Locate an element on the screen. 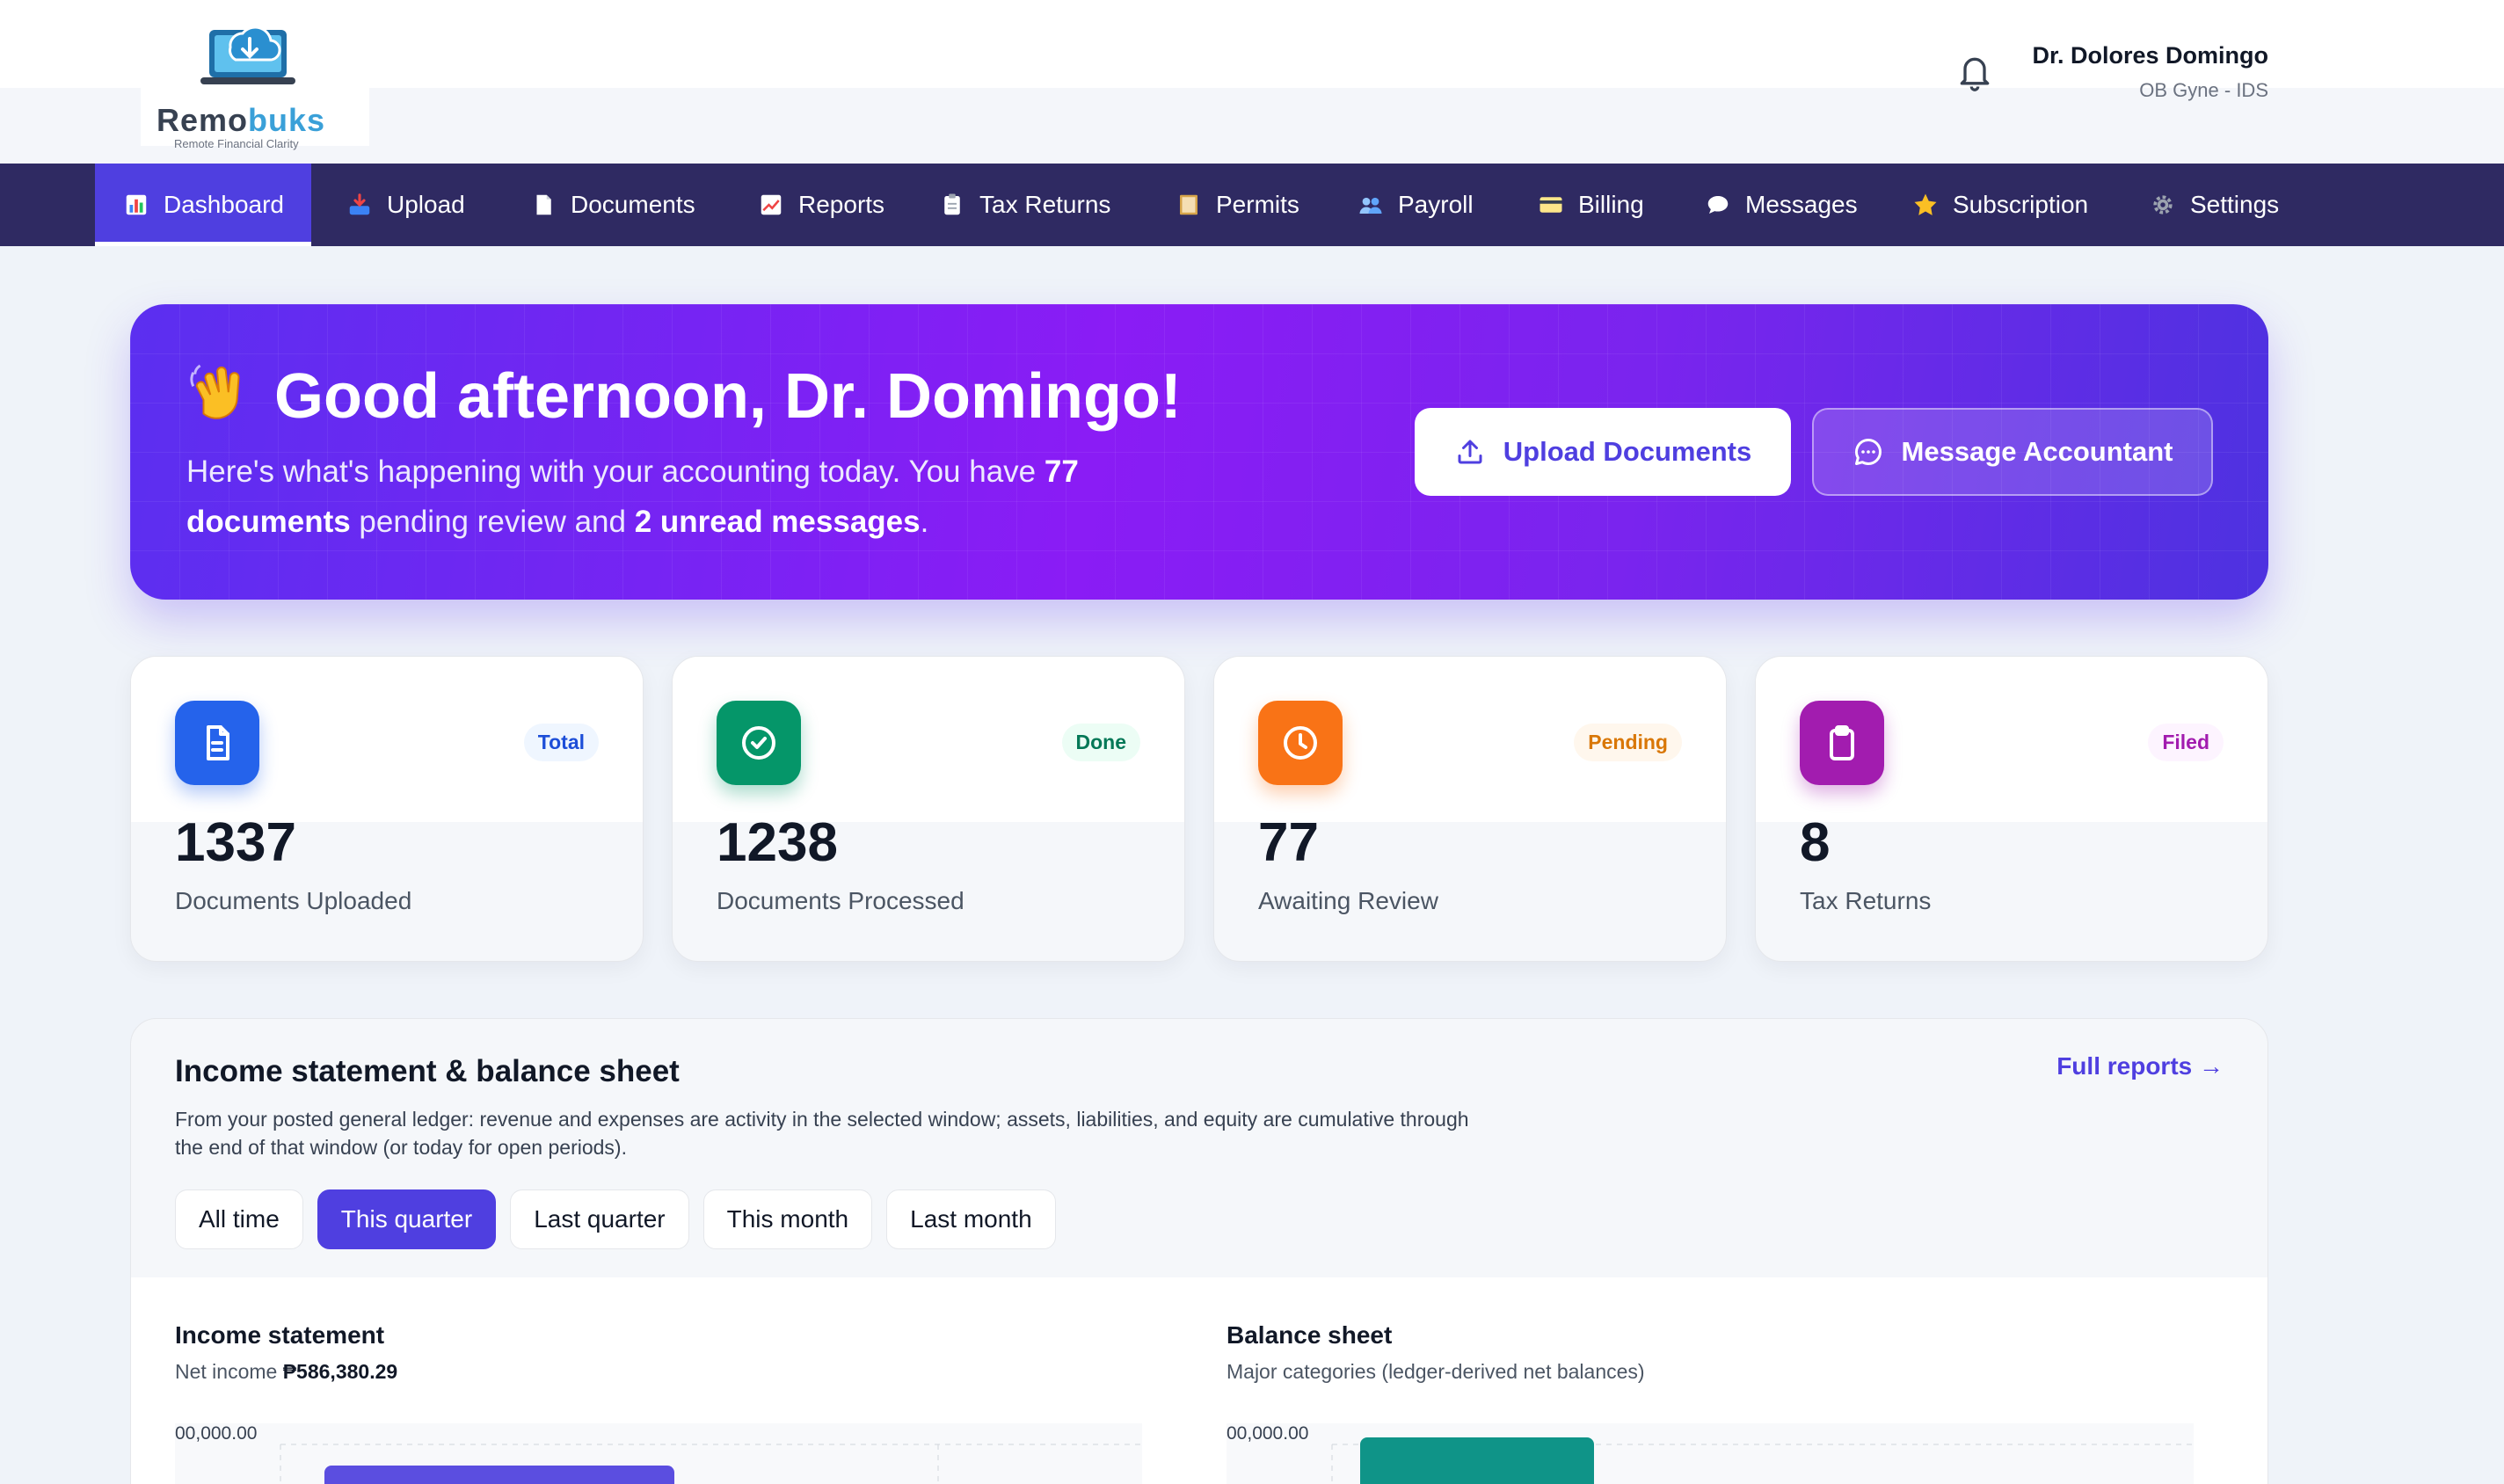 This screenshot has height=1484, width=2504. user-role: OB Gyne - IDS is located at coordinates (2203, 90).